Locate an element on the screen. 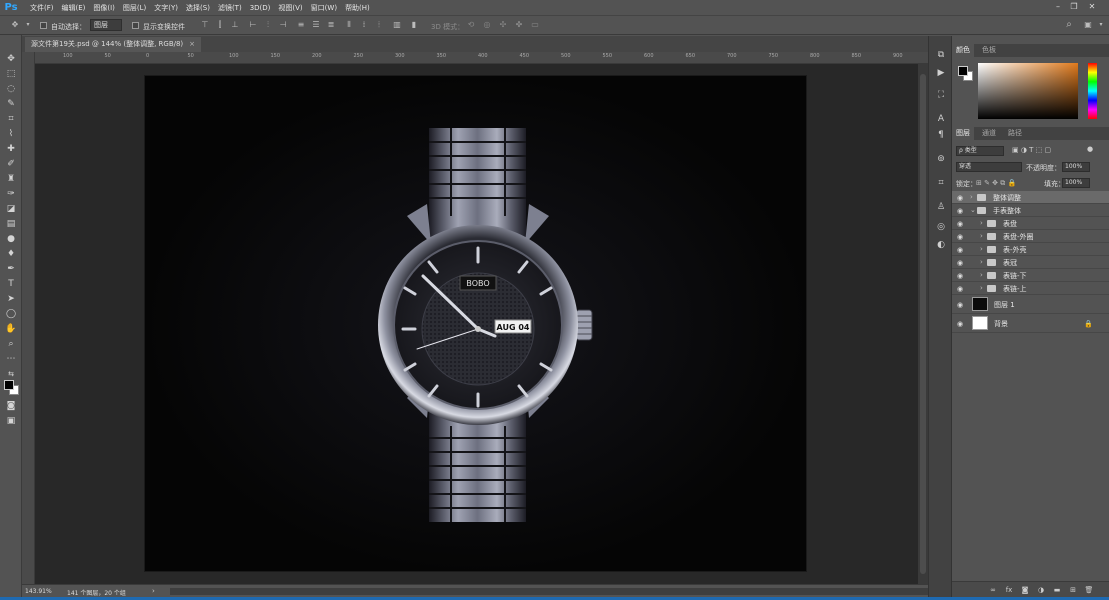  menu-select: 选择(S) is located at coordinates (198, 8).